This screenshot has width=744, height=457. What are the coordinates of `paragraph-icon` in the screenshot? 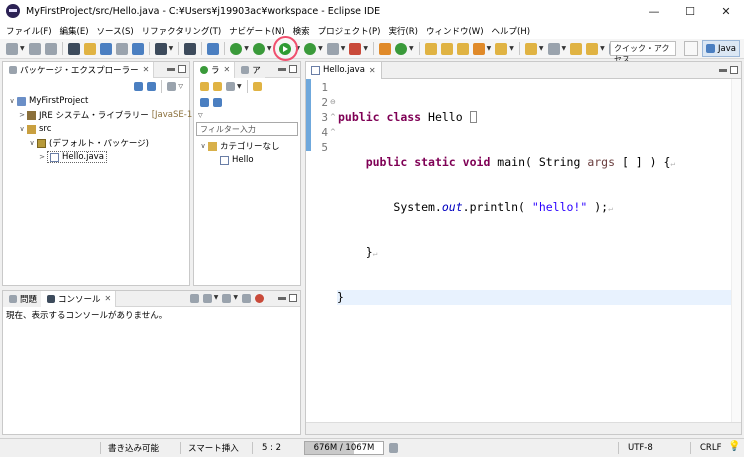 It's located at (137, 48).